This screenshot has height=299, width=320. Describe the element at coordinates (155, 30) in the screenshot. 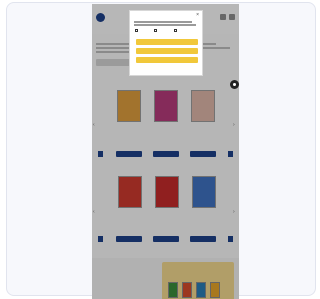

I see `statistics-checkbox` at that location.